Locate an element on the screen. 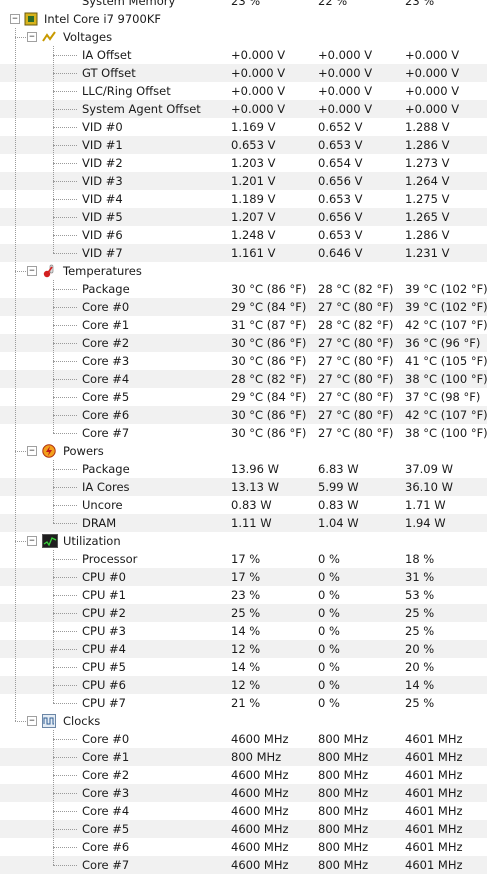 The image size is (487, 875). list-item: VID #1 0.653 V 0.653 V 1.286 V is located at coordinates (243, 145).